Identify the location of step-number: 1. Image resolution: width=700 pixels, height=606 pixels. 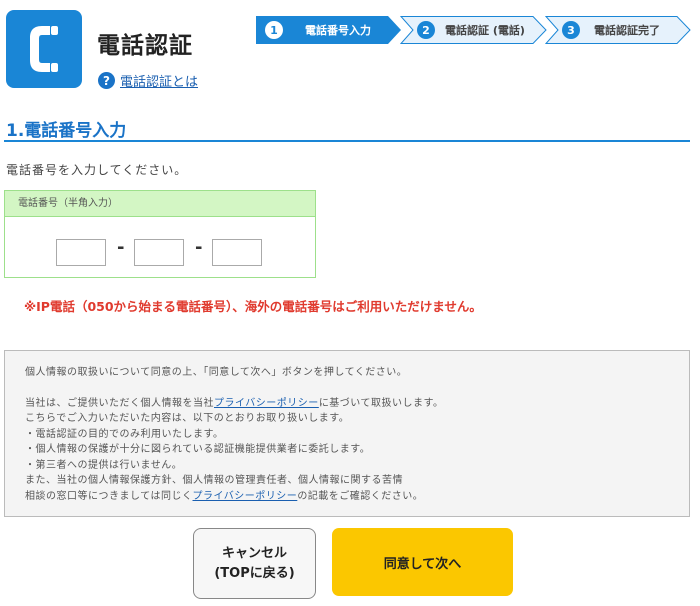
(274, 30).